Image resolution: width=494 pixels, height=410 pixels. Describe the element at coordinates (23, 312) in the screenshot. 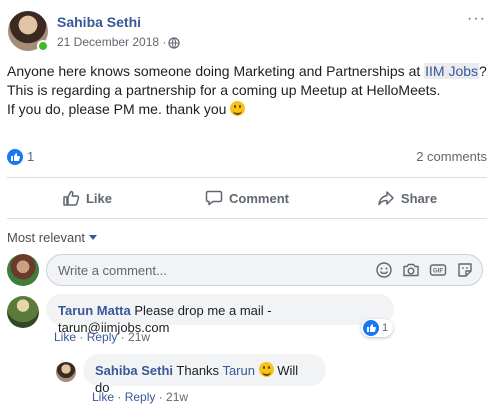

I see `commenter-avatar` at that location.